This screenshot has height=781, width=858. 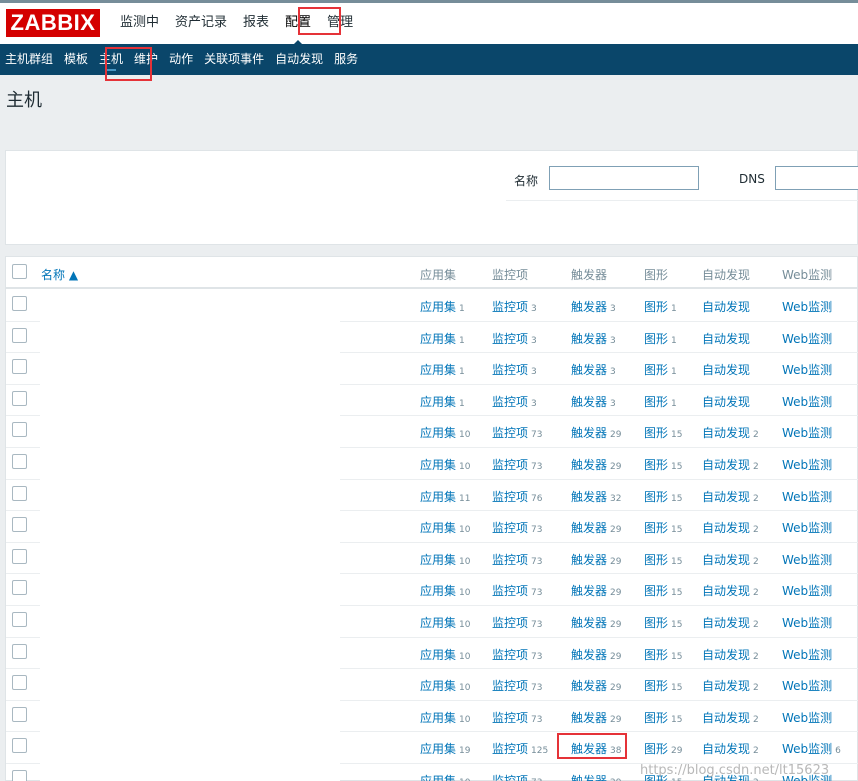 What do you see at coordinates (298, 25) in the screenshot?
I see `main-nav-item: 配置` at bounding box center [298, 25].